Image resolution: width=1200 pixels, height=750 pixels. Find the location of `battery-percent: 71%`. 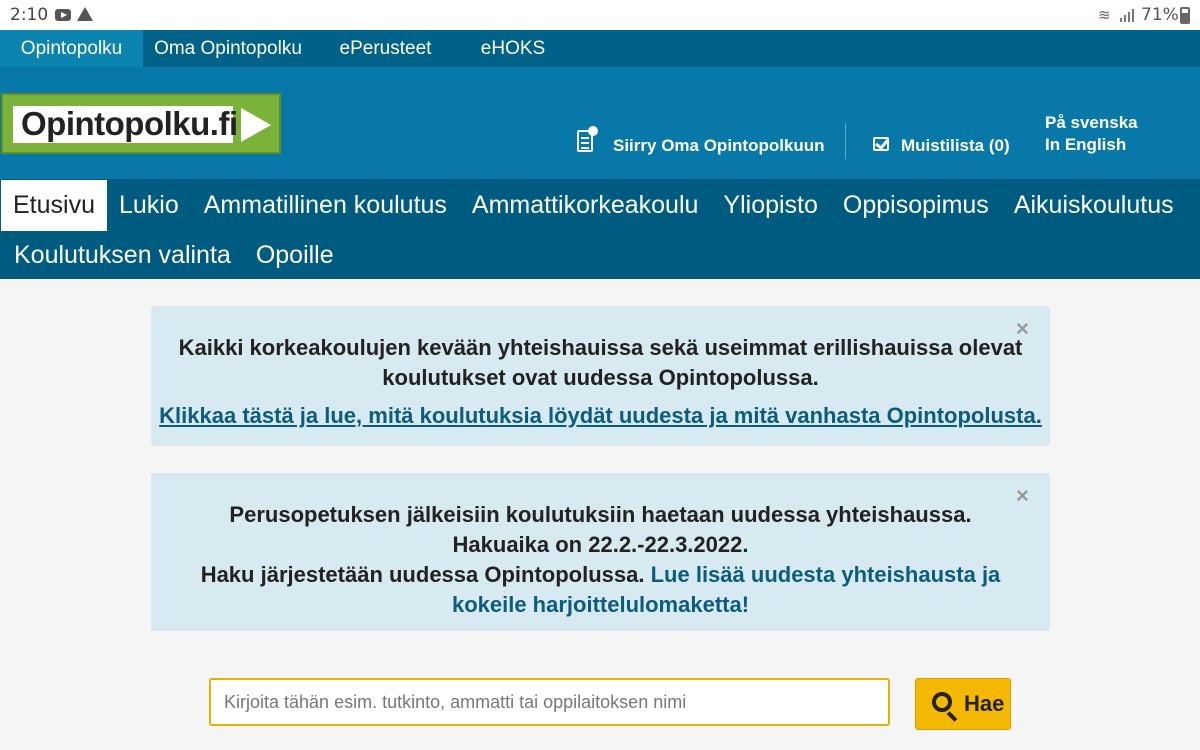

battery-percent: 71% is located at coordinates (1160, 15).